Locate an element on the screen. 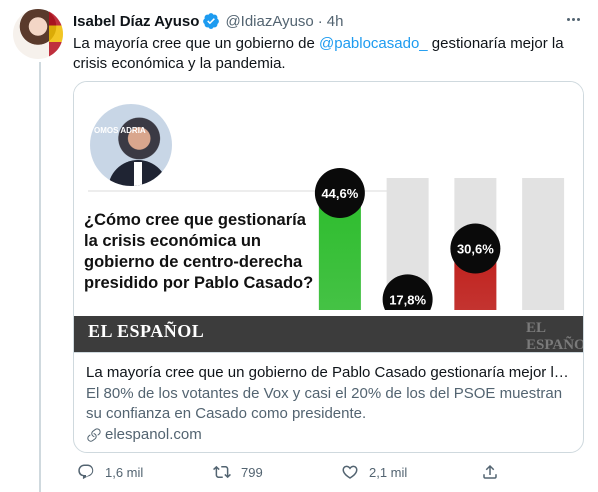  data-label: 30,6% is located at coordinates (475, 249).